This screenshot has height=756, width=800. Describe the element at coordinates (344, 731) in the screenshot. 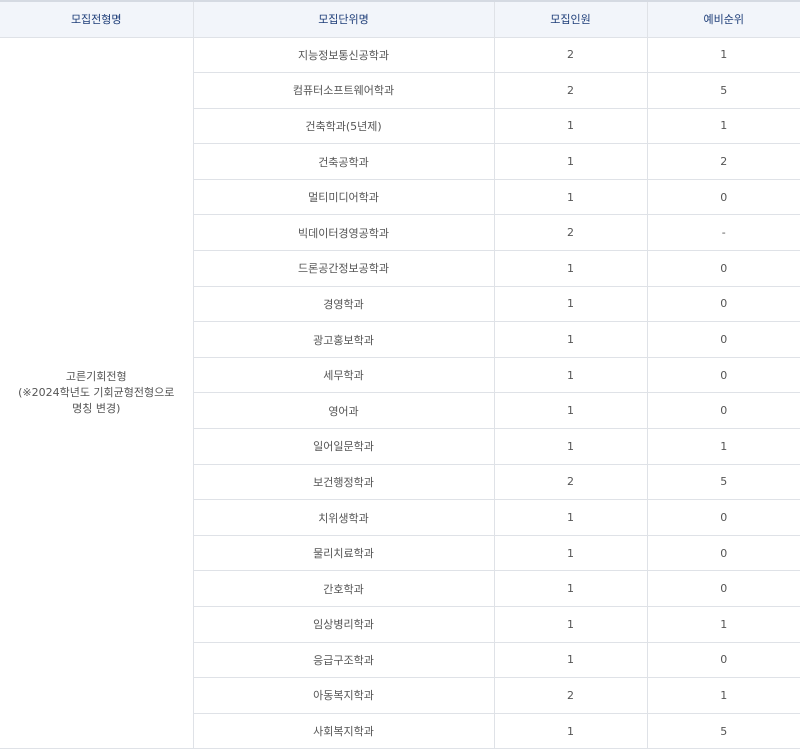

I see `unit-cell: 사회복지학과` at that location.